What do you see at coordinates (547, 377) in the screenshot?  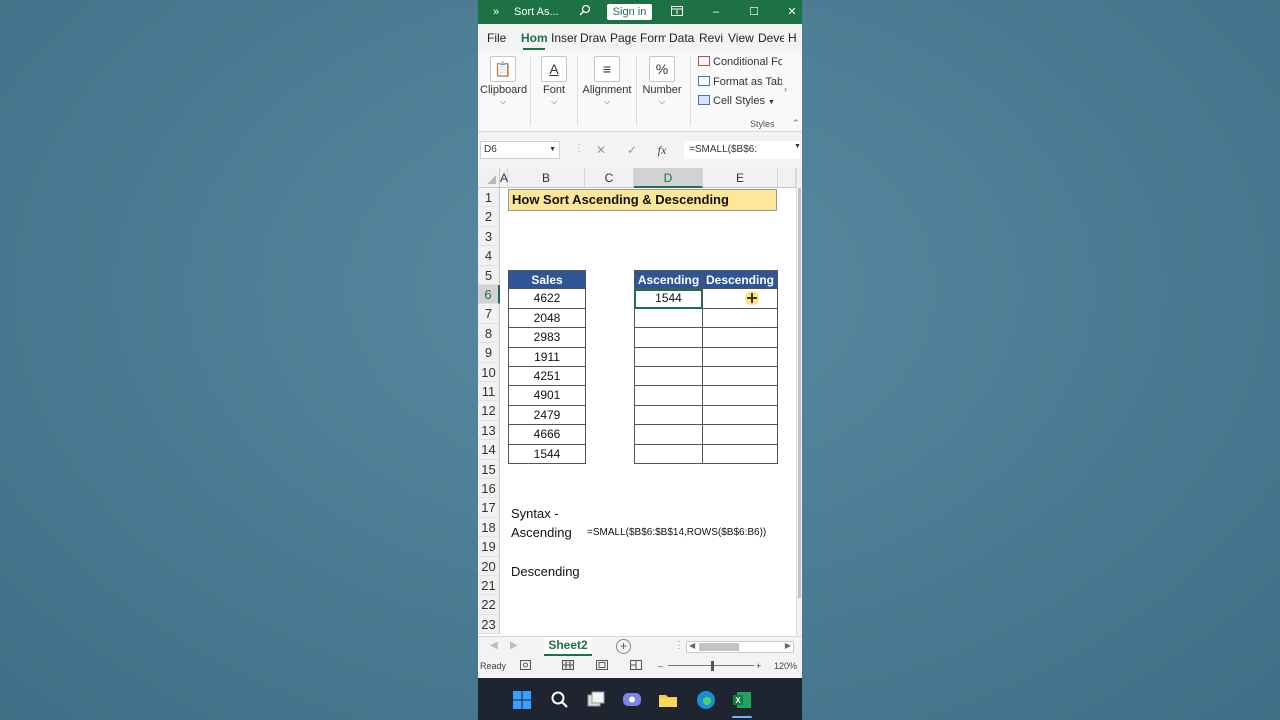 I see `sales-cell: 4251` at bounding box center [547, 377].